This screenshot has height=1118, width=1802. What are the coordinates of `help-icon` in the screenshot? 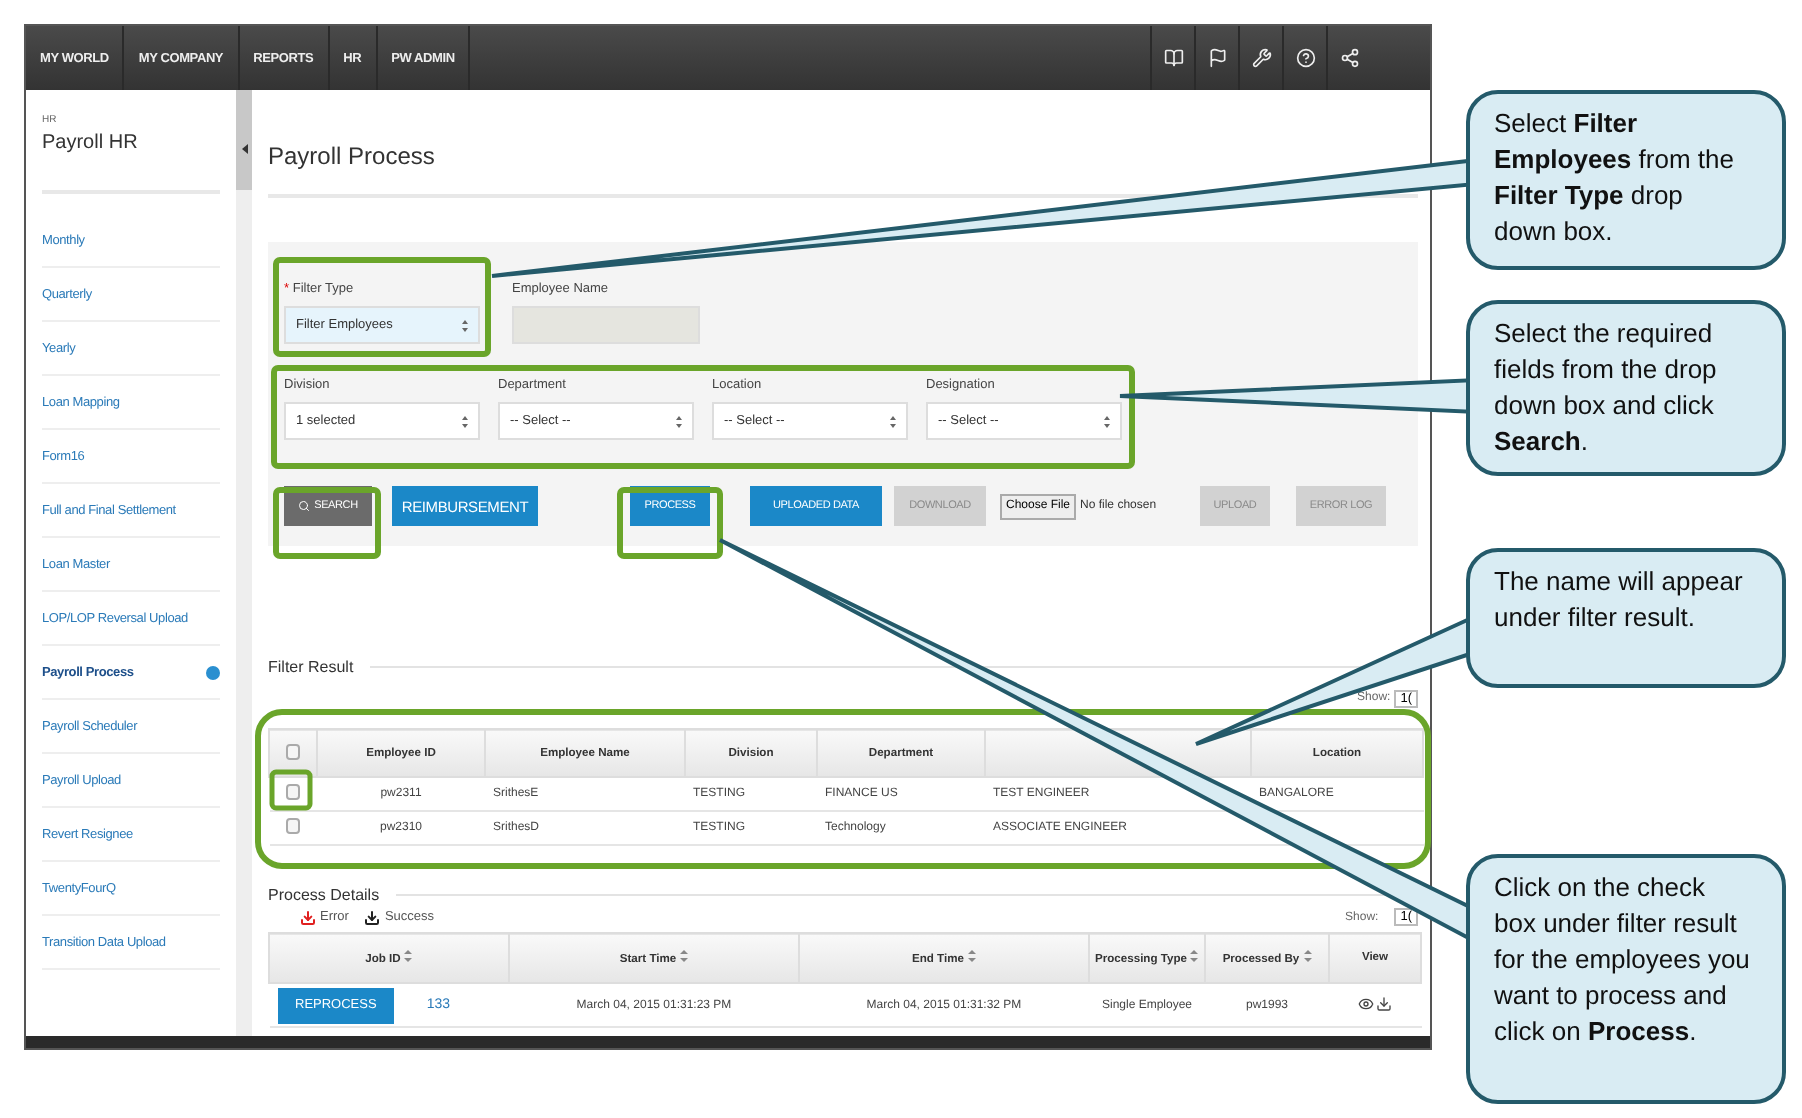 It's located at (1305, 58).